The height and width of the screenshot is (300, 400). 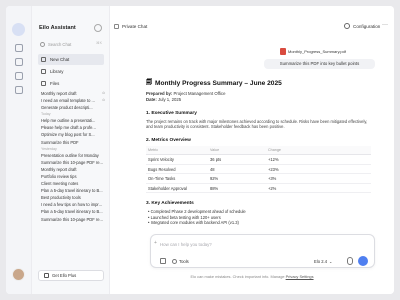 I want to click on chat-icon, so click(x=19, y=48).